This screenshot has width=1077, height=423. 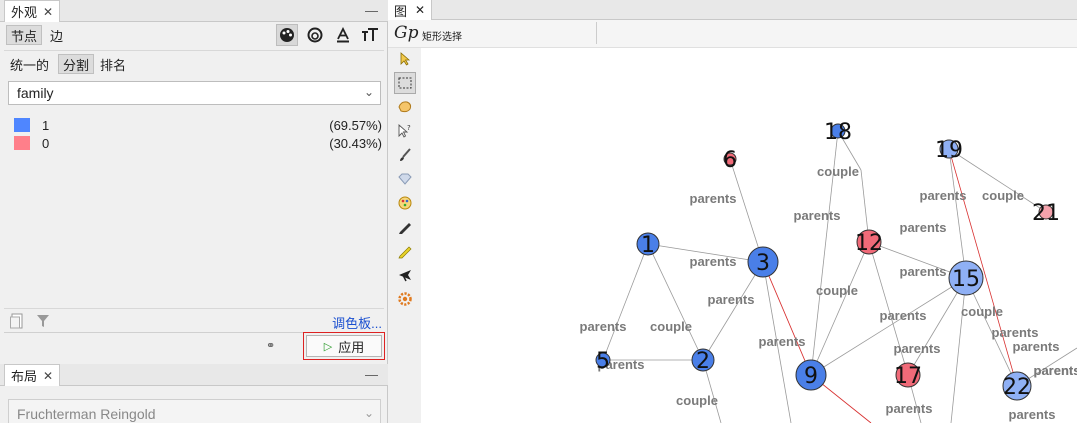 I want to click on graph-node-22: 22, so click(x=1017, y=386).